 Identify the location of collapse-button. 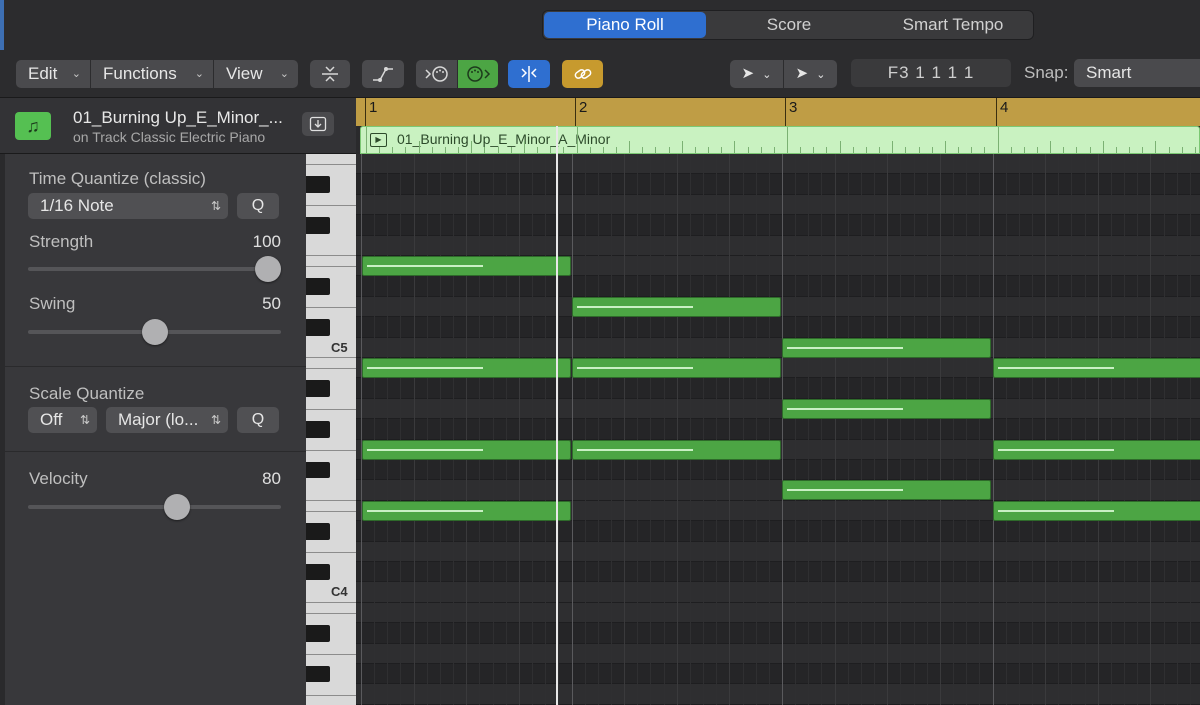
(330, 74).